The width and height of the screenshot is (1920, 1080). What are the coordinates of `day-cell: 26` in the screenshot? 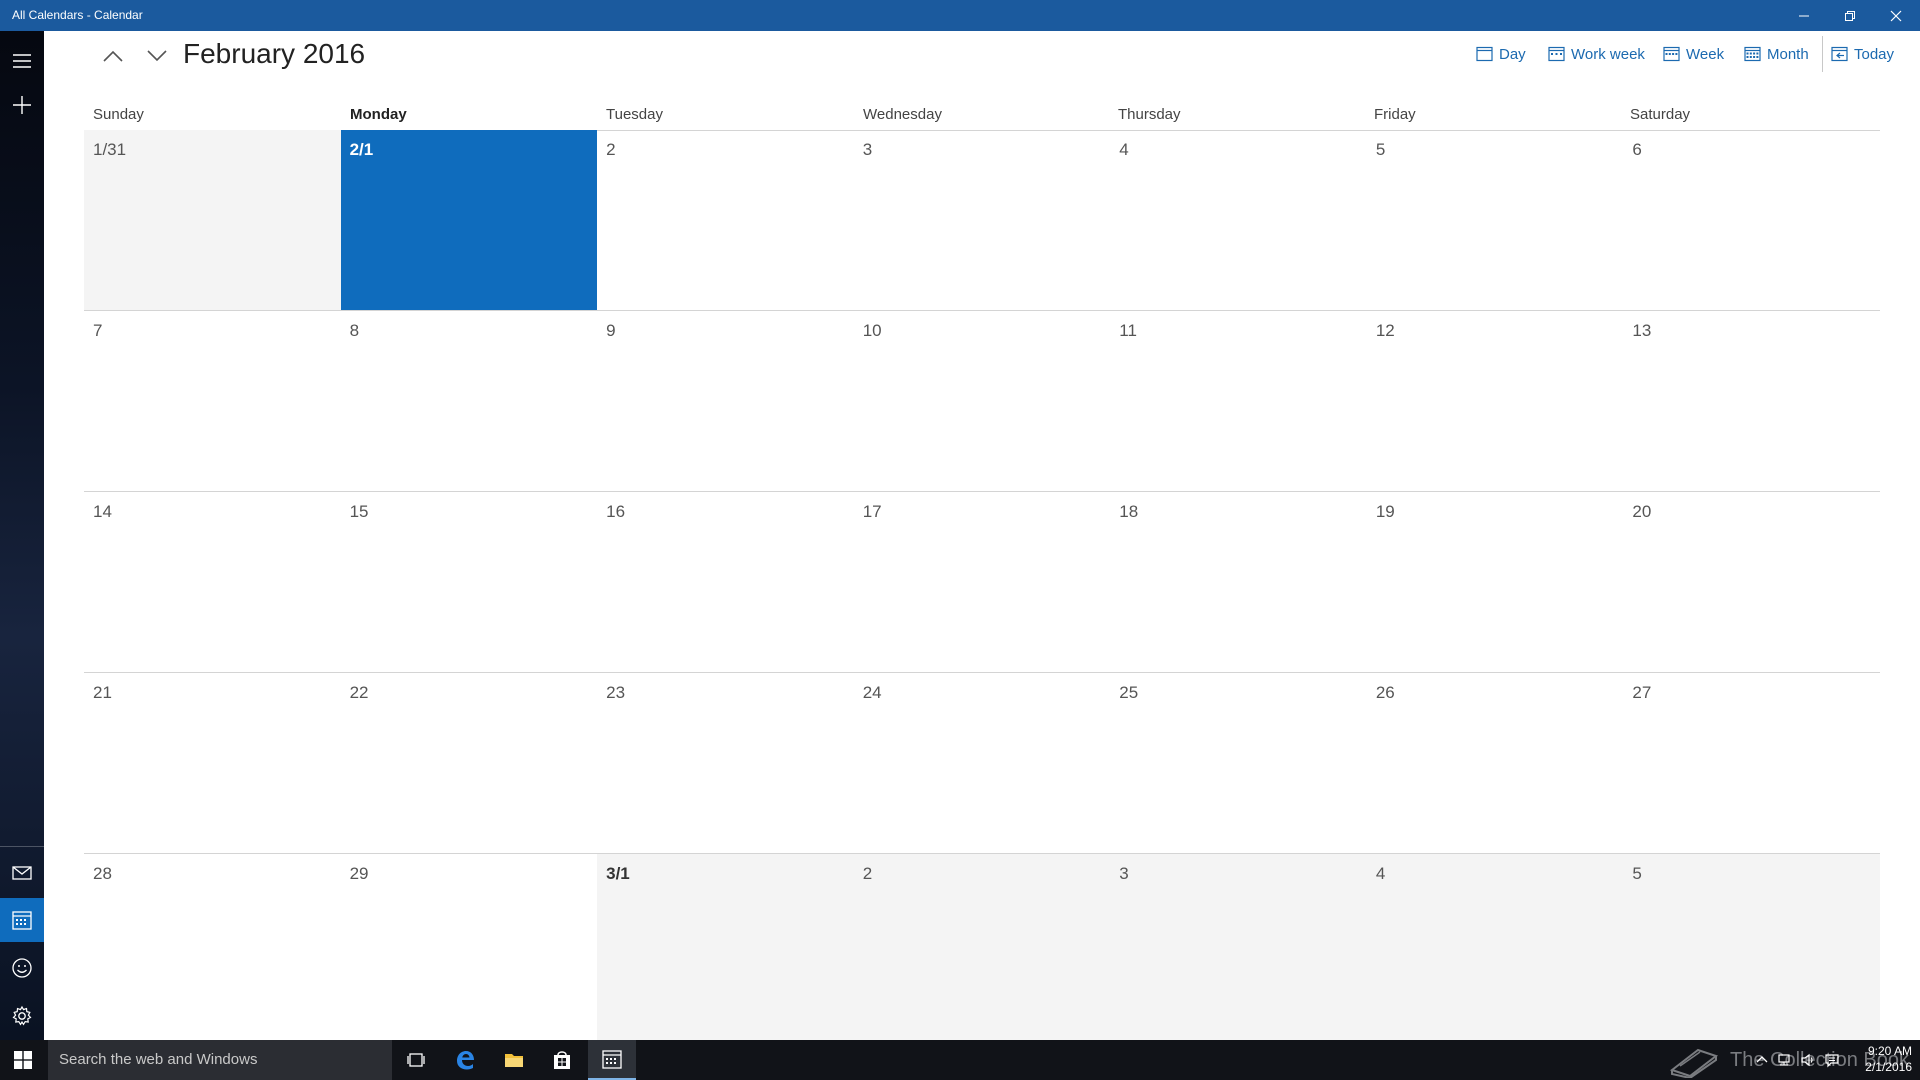 It's located at (1495, 763).